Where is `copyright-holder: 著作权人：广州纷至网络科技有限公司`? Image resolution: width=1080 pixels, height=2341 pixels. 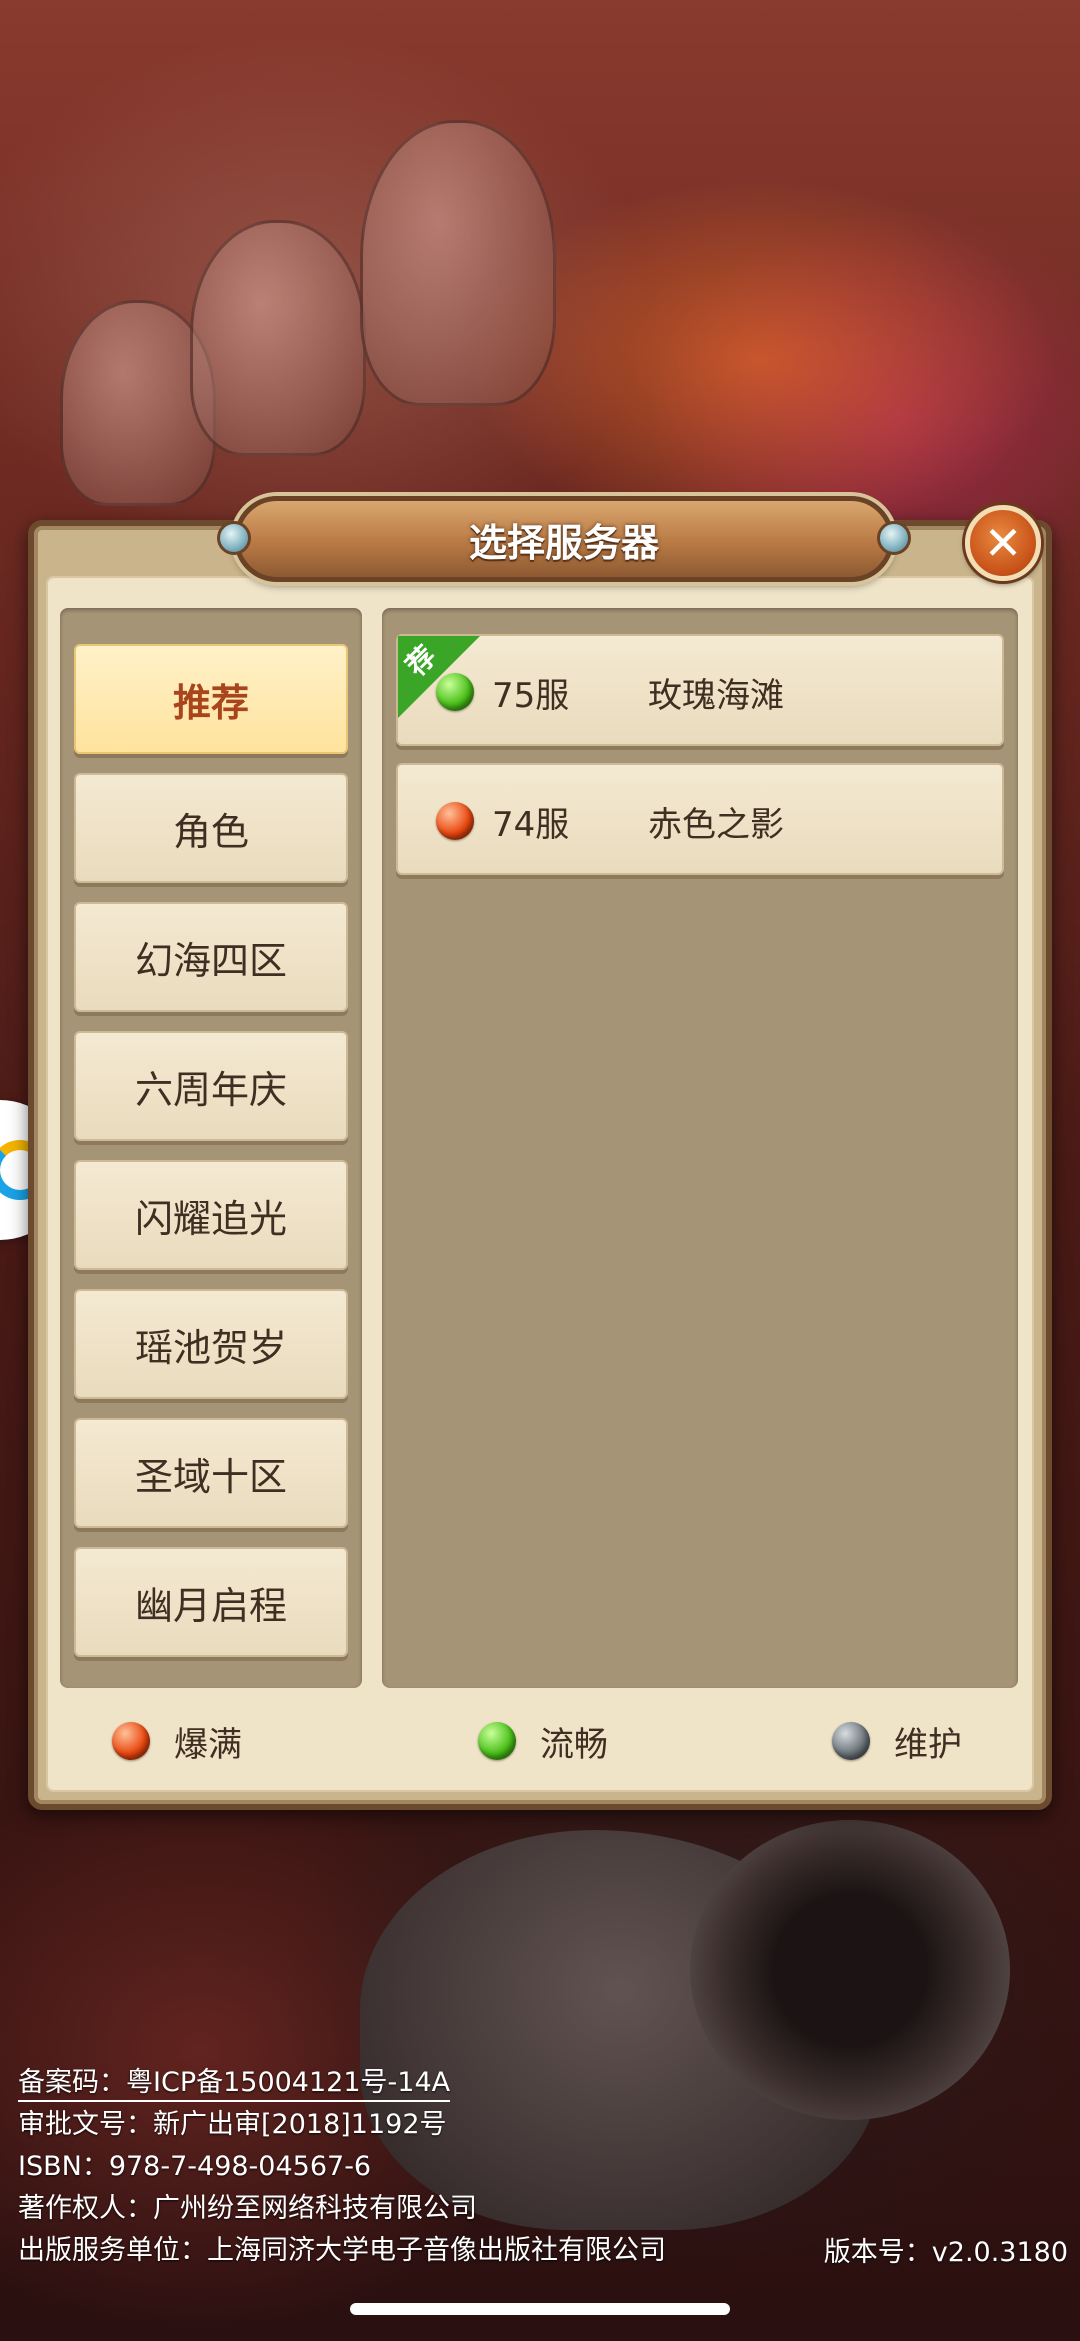
copyright-holder: 著作权人：广州纷至网络科技有限公司 is located at coordinates (247, 2208).